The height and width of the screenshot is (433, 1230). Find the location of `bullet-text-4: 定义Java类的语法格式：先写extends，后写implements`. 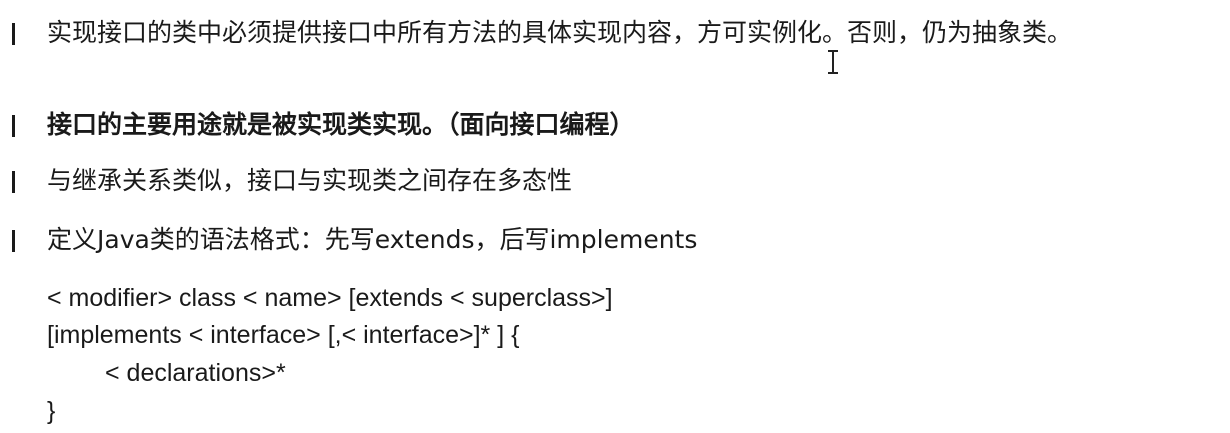

bullet-text-4: 定义Java类的语法格式：先写extends，后写implements is located at coordinates (372, 239).